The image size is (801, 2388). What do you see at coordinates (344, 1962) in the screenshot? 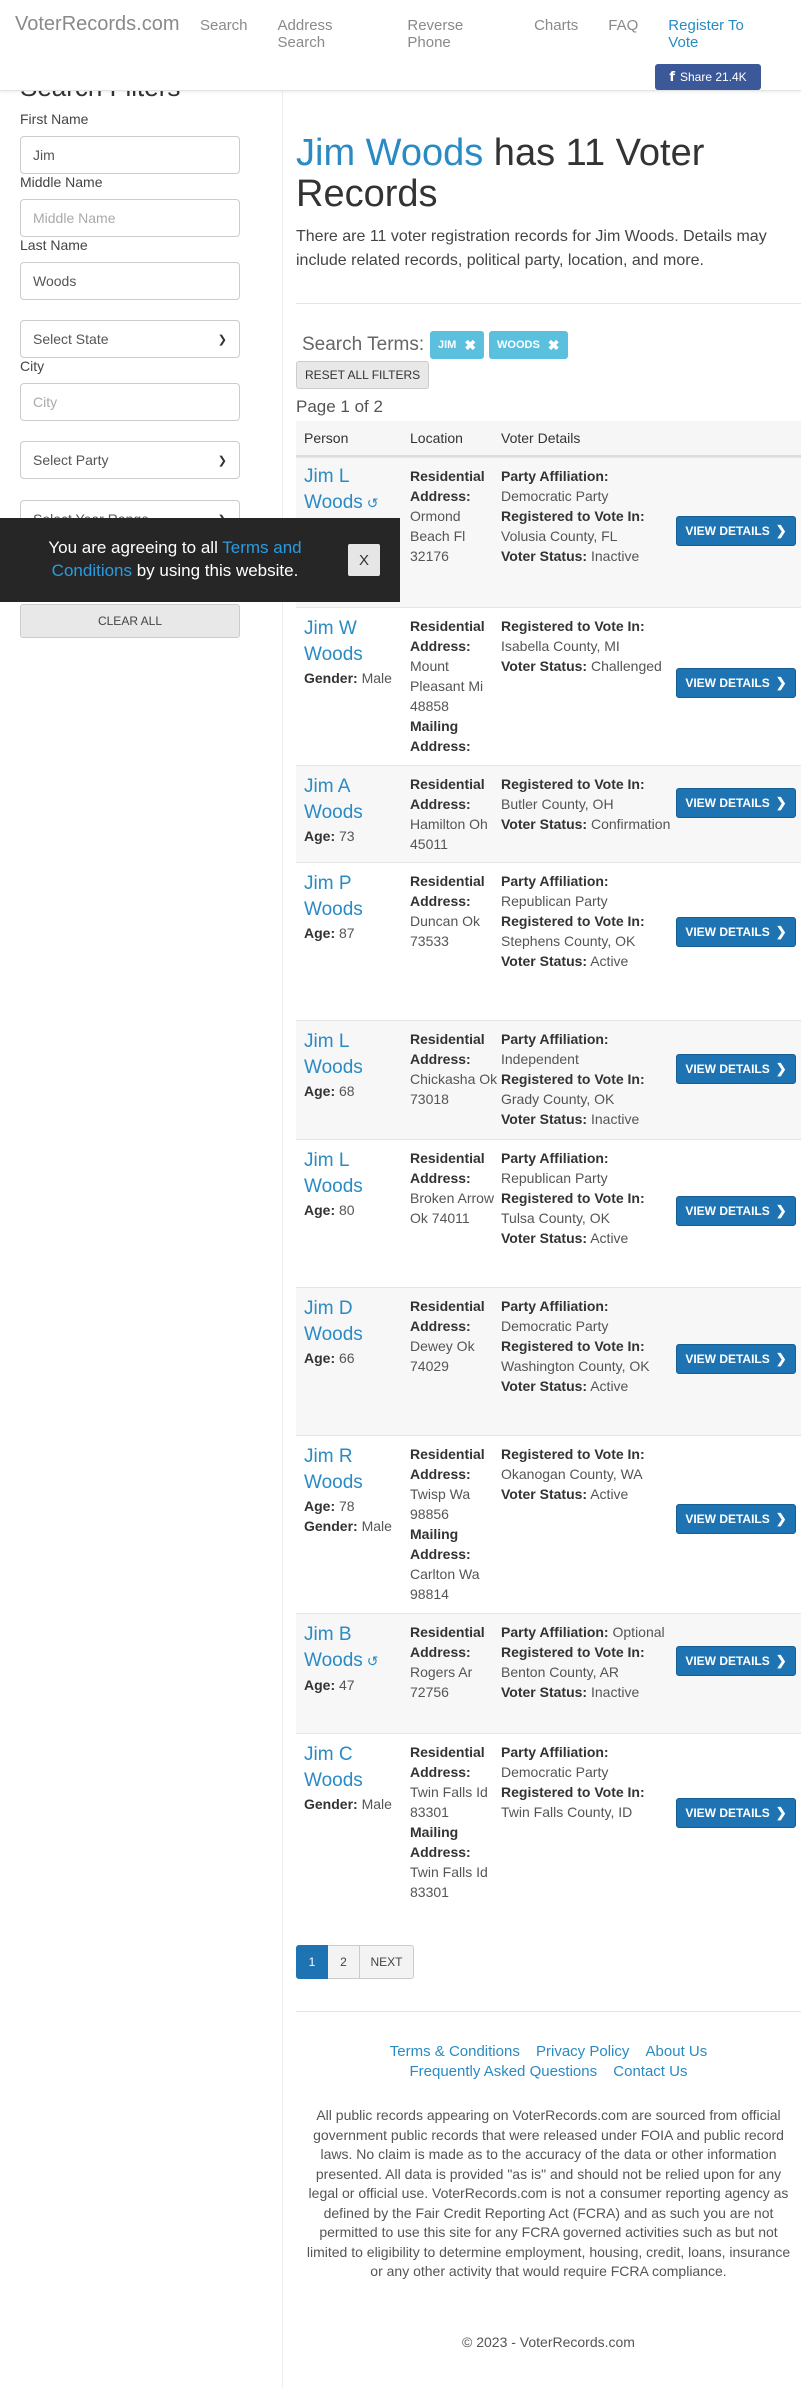
I see `page-2-button: 2` at bounding box center [344, 1962].